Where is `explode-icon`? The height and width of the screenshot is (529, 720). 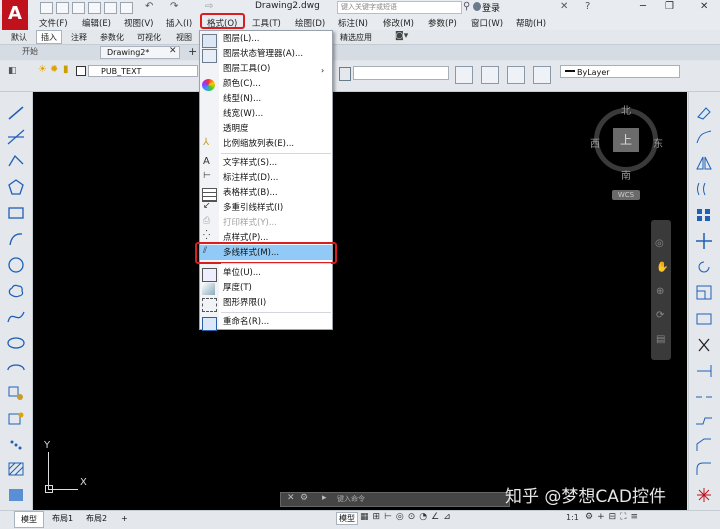 explode-icon is located at coordinates (704, 495).